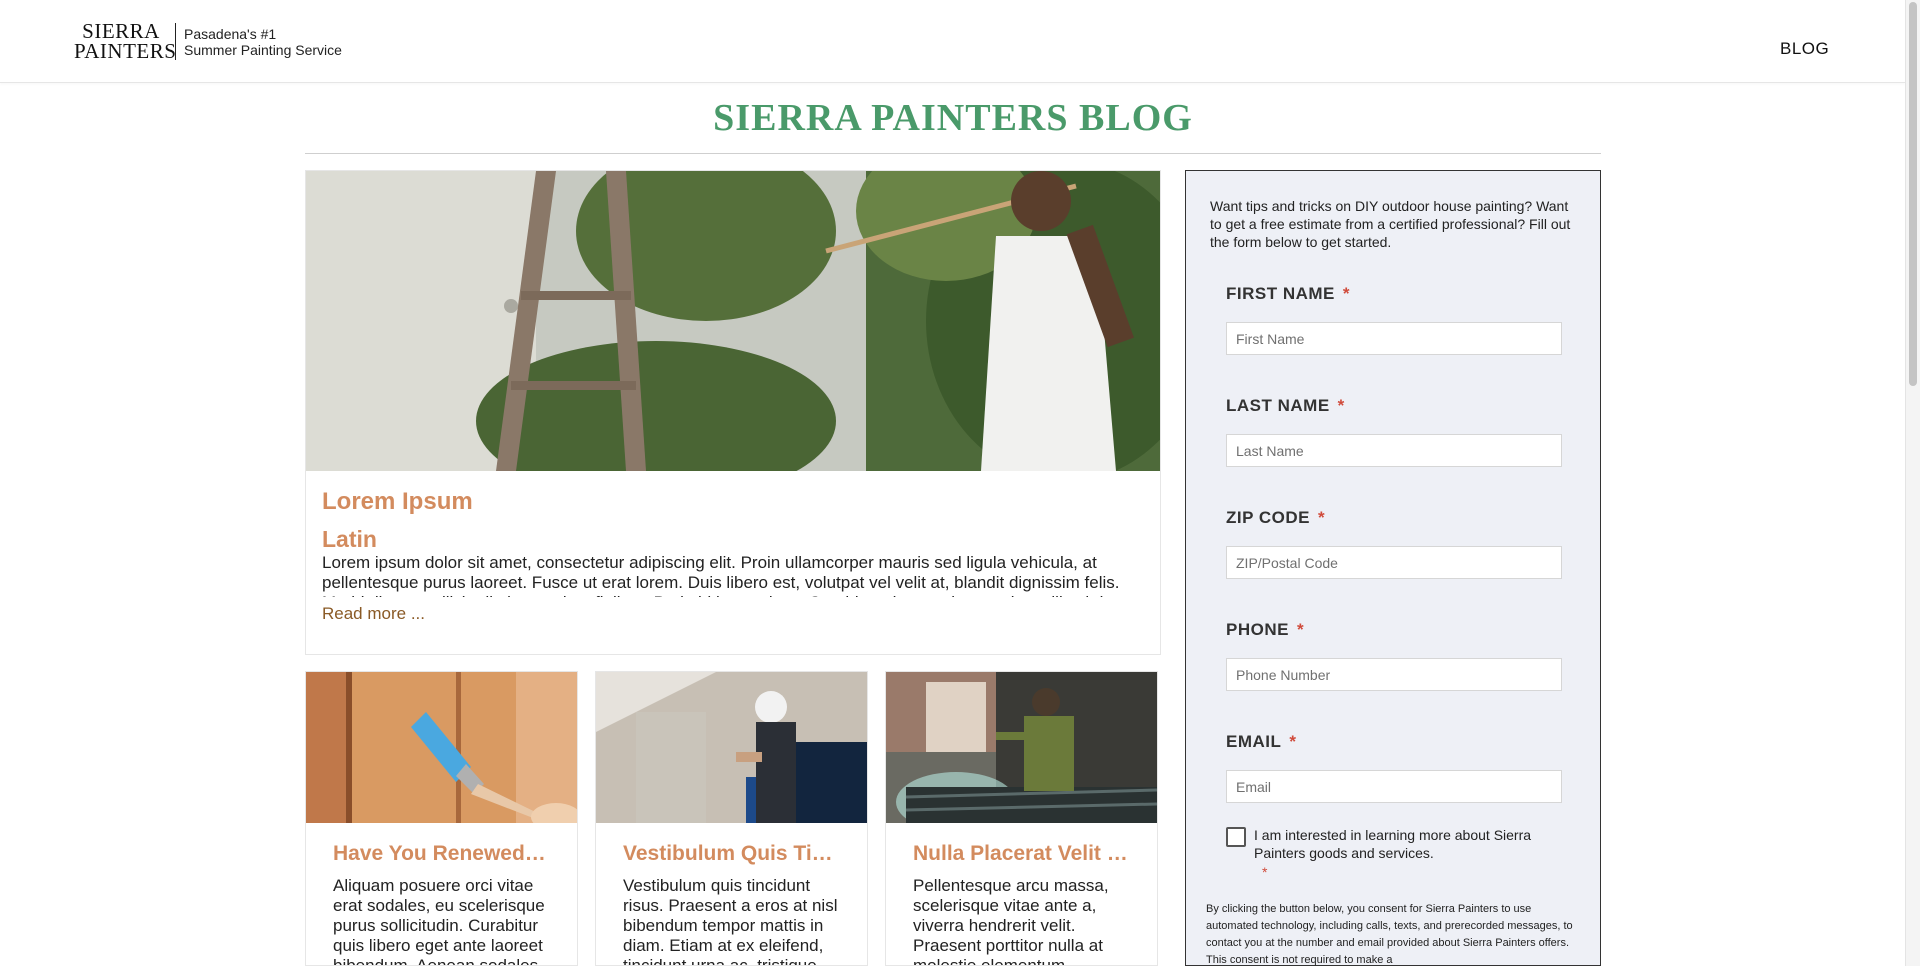  I want to click on logo-line-1: SIERRA, so click(121, 31).